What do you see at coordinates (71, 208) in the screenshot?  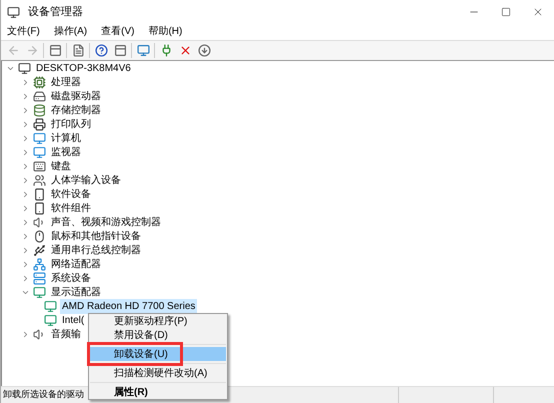 I see `tree-item: 软件组件` at bounding box center [71, 208].